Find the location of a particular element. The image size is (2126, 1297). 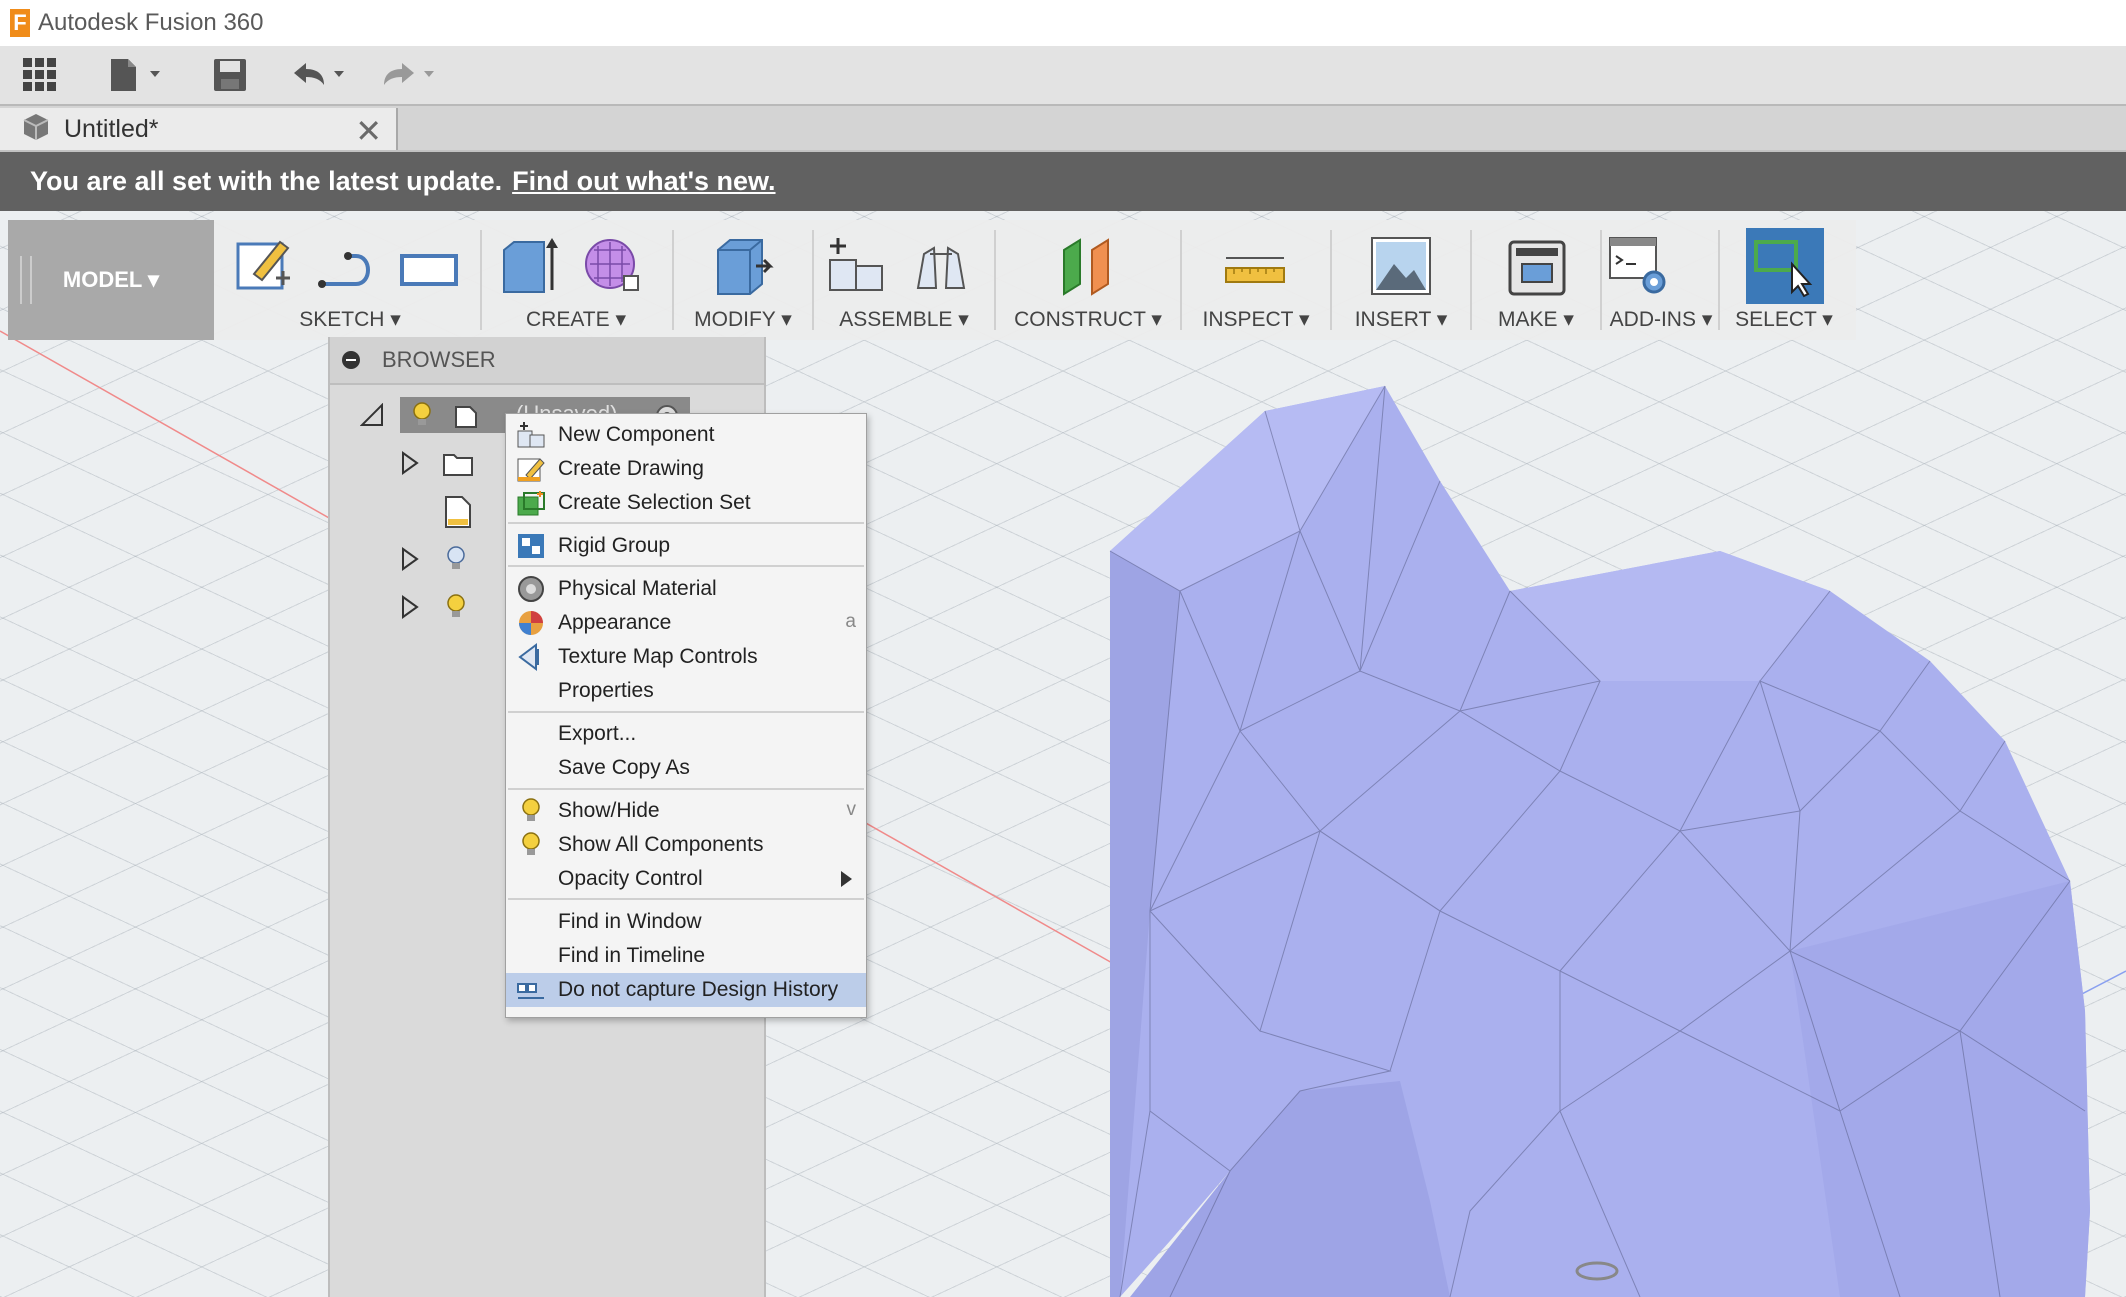

menu-item-new-component: New Component is located at coordinates (686, 435).